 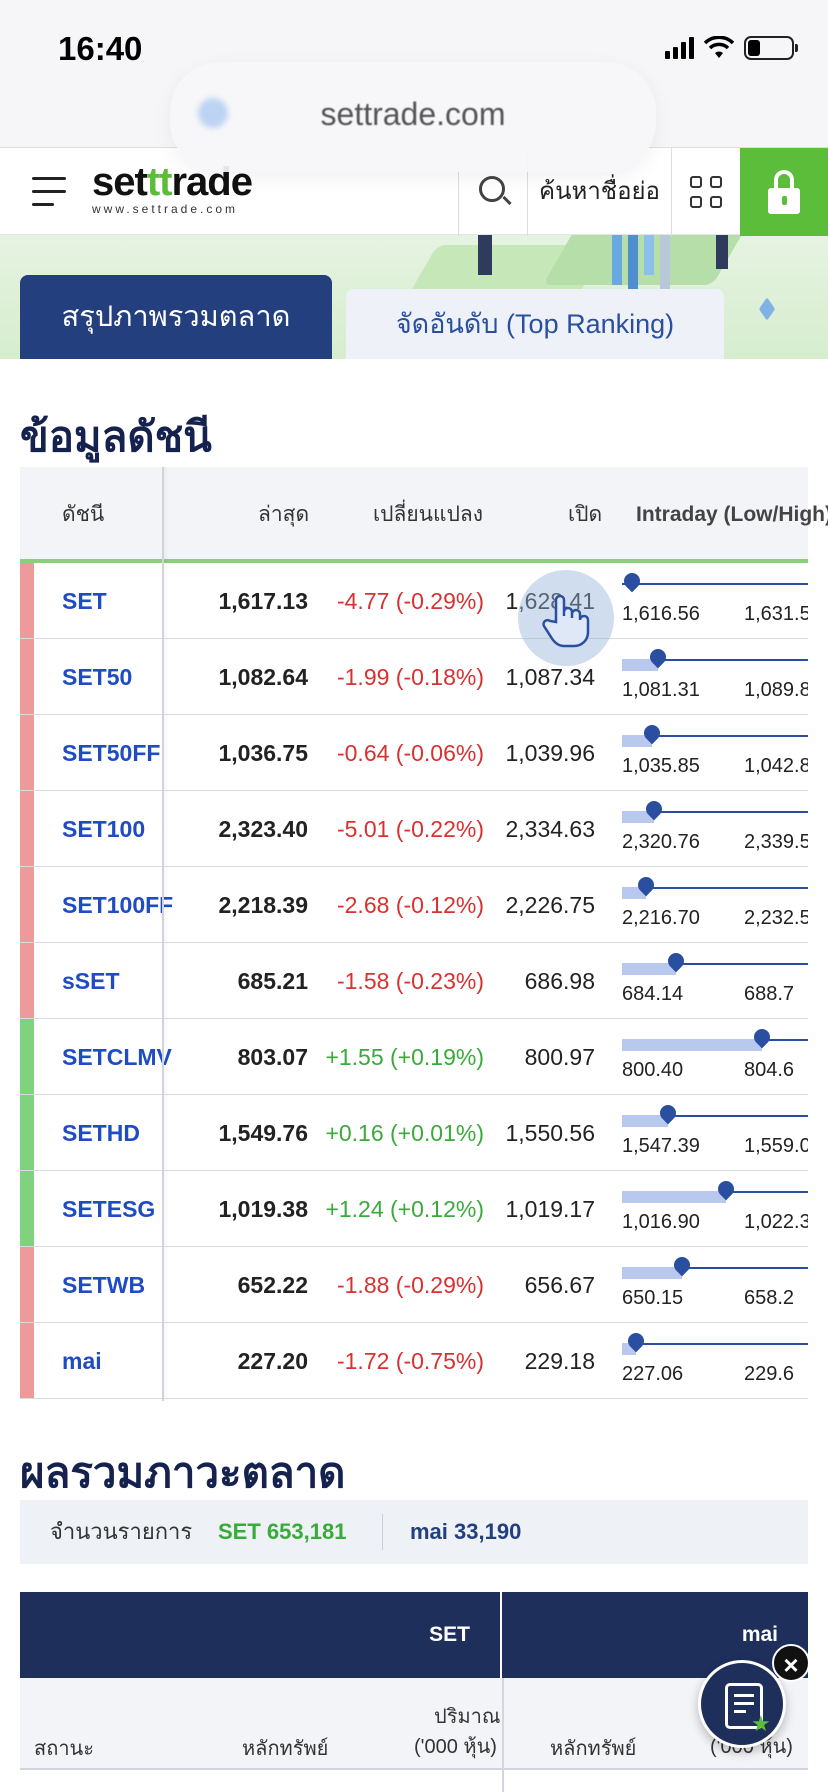 What do you see at coordinates (413, 114) in the screenshot?
I see `url-text: settrade.com` at bounding box center [413, 114].